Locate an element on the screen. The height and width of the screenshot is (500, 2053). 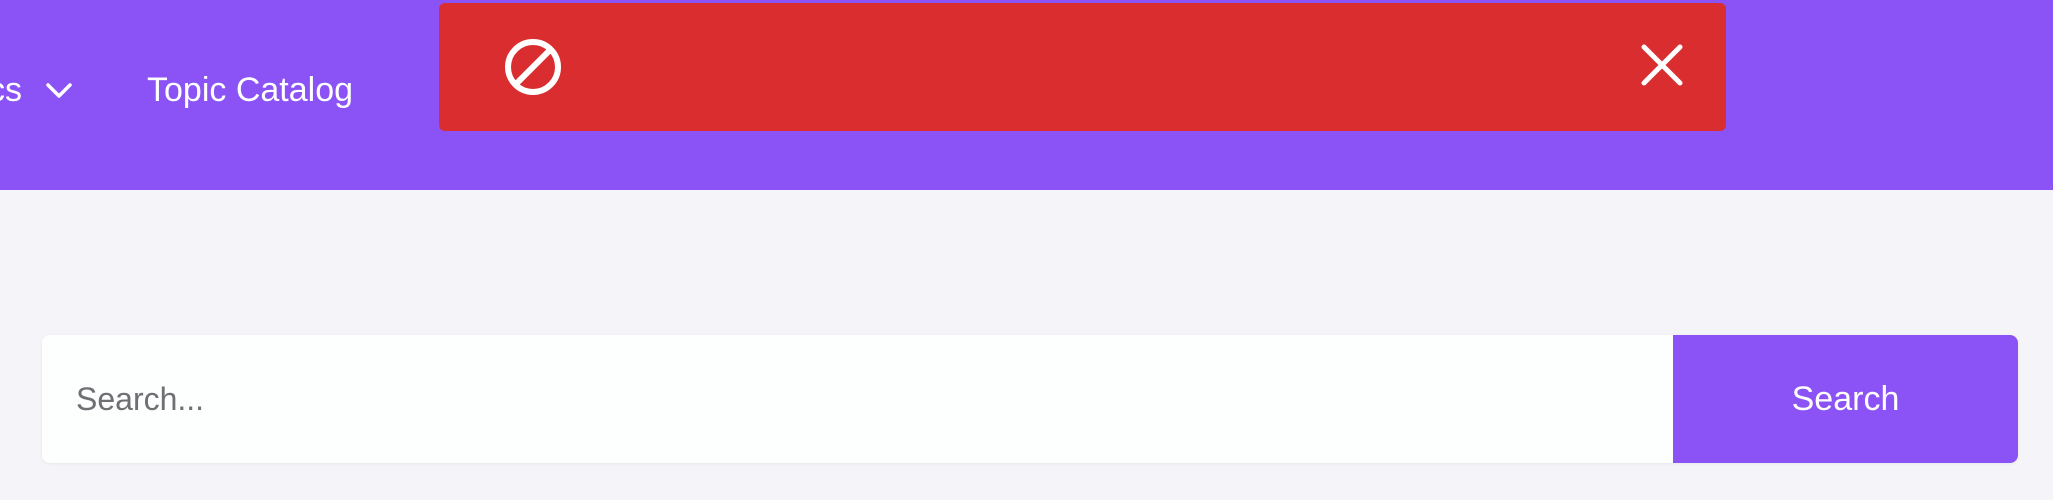
nav-item-topic-catalog: Topic Catalog is located at coordinates (250, 90).